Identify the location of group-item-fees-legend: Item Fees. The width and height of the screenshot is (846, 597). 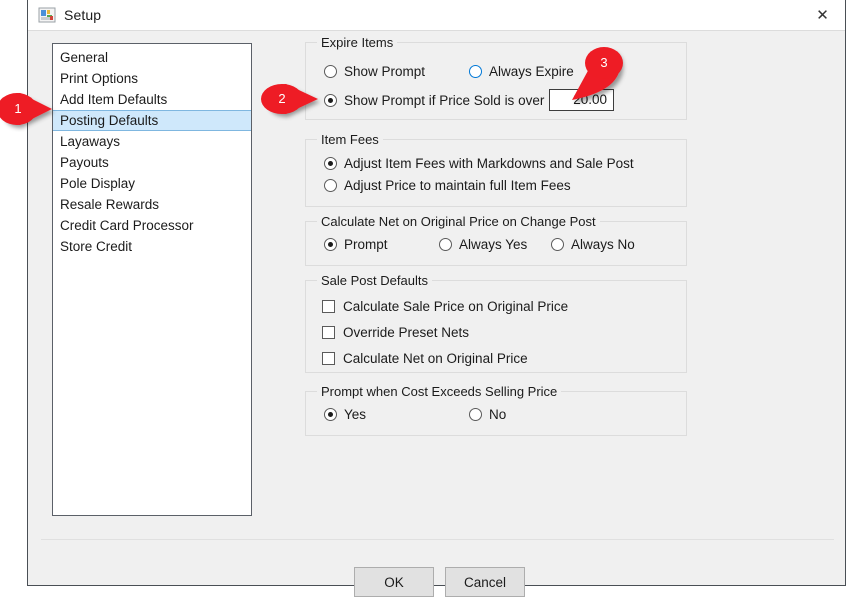
(350, 139).